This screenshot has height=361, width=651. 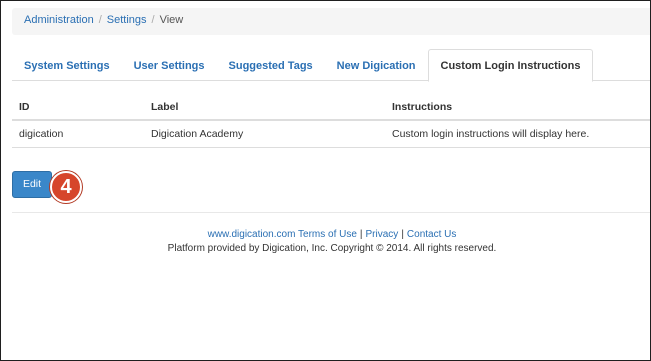 I want to click on tab-custom-login-instructions: Custom Login Instructions, so click(x=510, y=65).